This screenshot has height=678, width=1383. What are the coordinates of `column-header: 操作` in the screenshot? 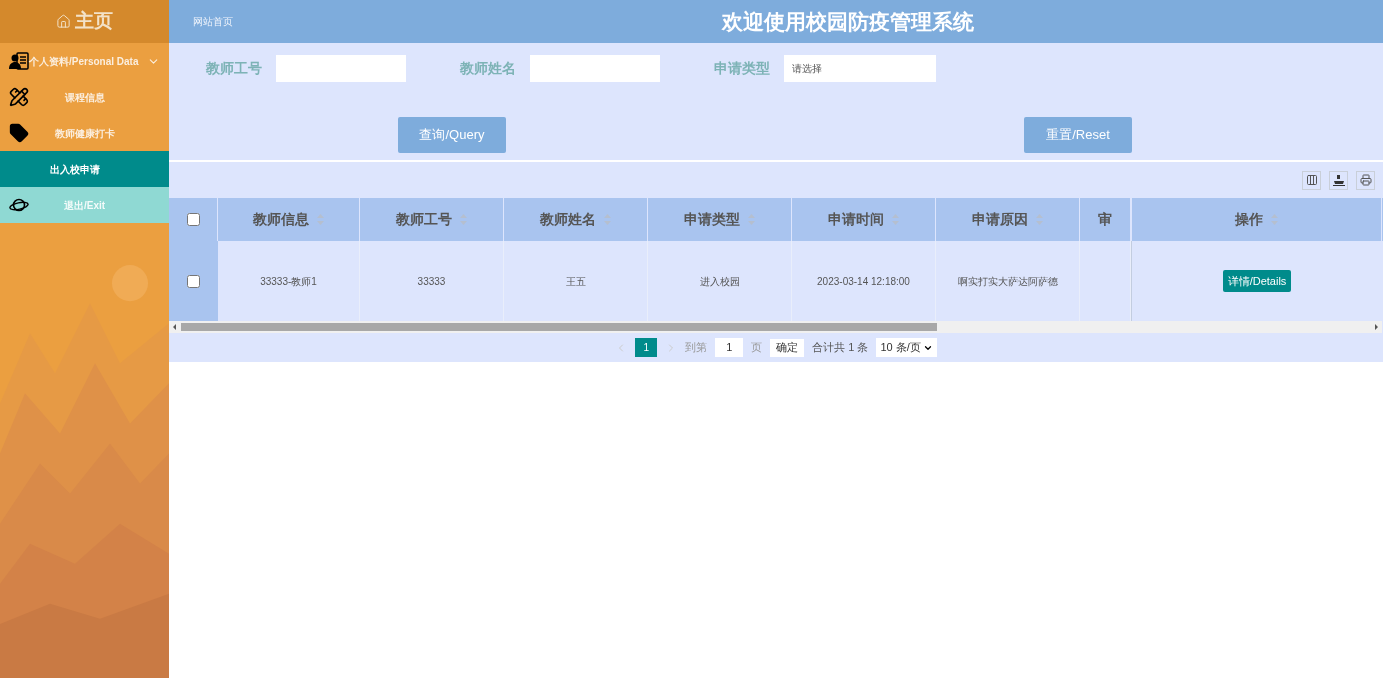 It's located at (1256, 219).